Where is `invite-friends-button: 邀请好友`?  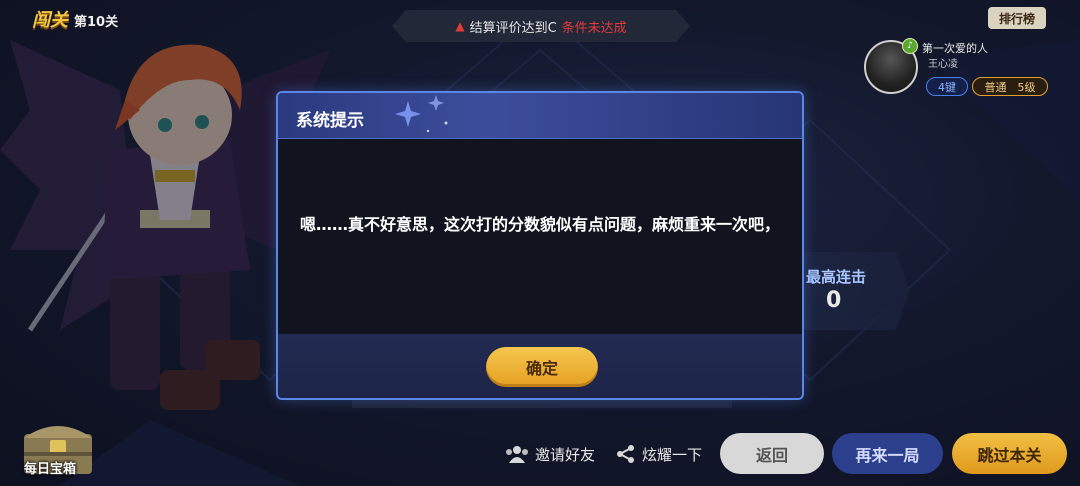 invite-friends-button: 邀请好友 is located at coordinates (550, 454).